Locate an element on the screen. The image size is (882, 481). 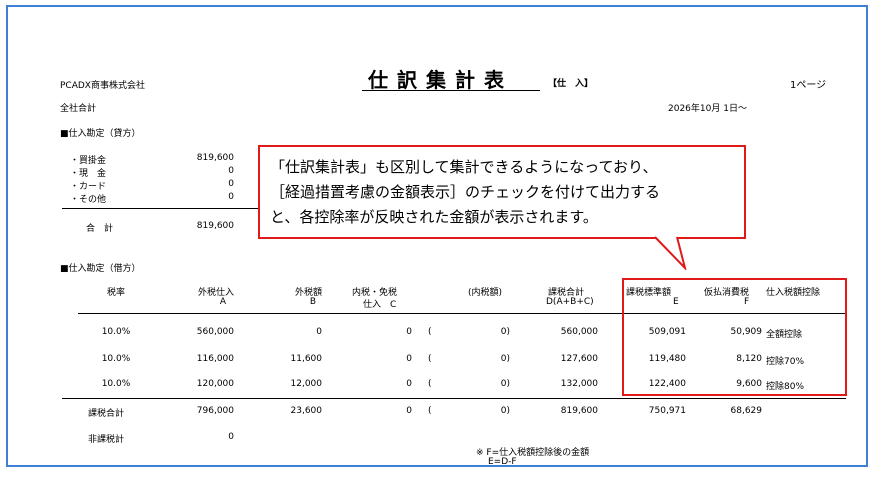
col-b-code: B is located at coordinates (312, 302).